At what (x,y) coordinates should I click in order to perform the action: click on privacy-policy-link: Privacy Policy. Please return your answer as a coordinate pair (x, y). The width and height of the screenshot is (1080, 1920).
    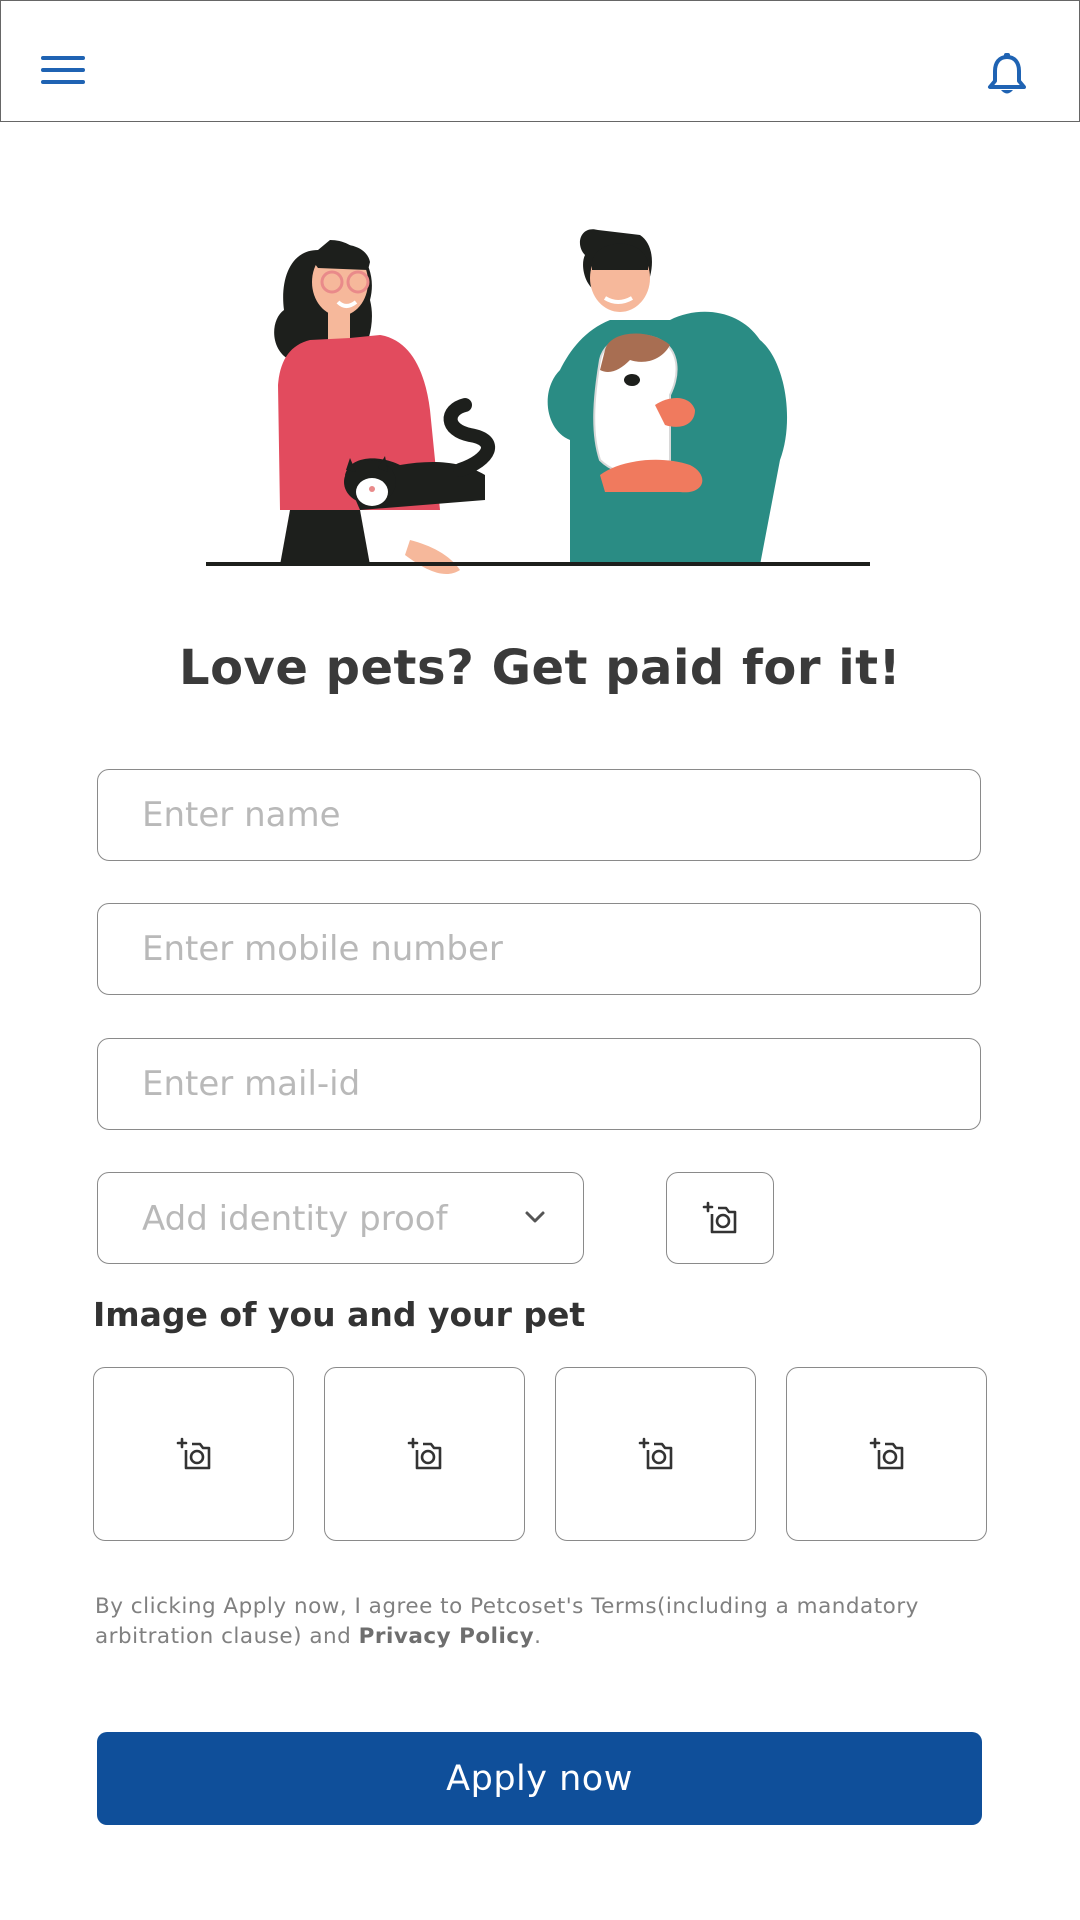
    Looking at the image, I should click on (447, 1636).